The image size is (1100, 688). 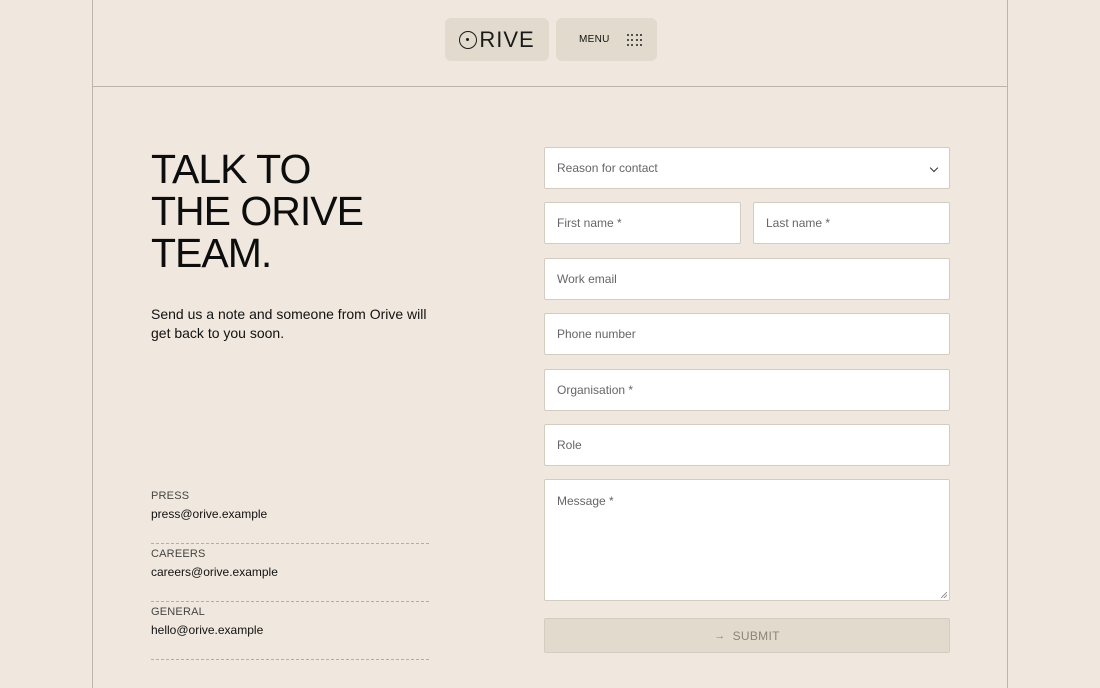 What do you see at coordinates (747, 334) in the screenshot?
I see `phone-input: Phone number` at bounding box center [747, 334].